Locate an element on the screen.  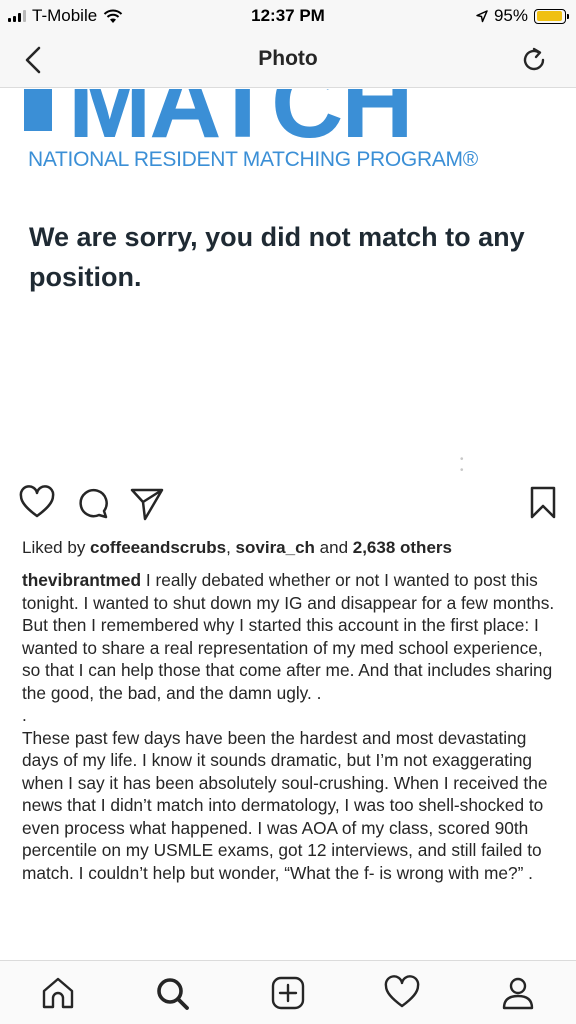
battery-info: 95% is located at coordinates (522, 16).